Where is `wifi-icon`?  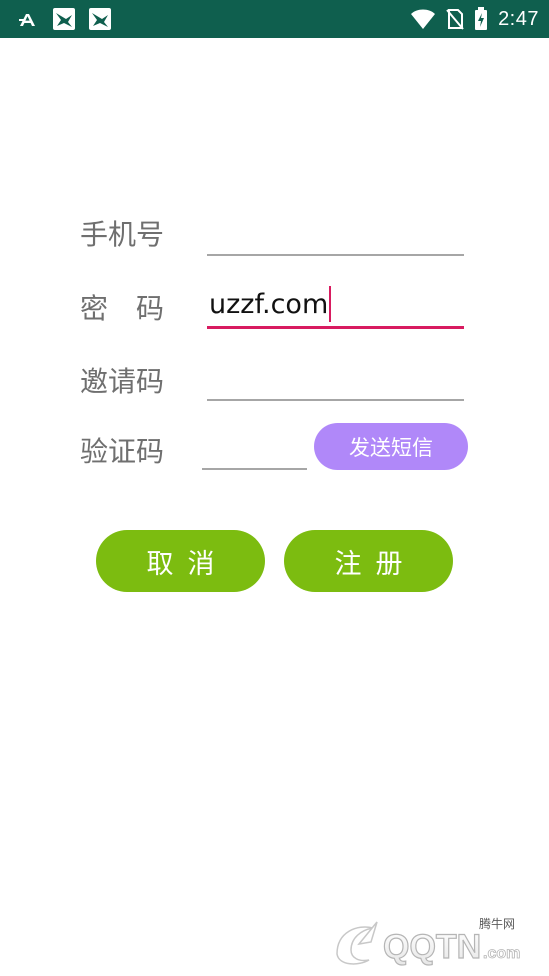 wifi-icon is located at coordinates (423, 19).